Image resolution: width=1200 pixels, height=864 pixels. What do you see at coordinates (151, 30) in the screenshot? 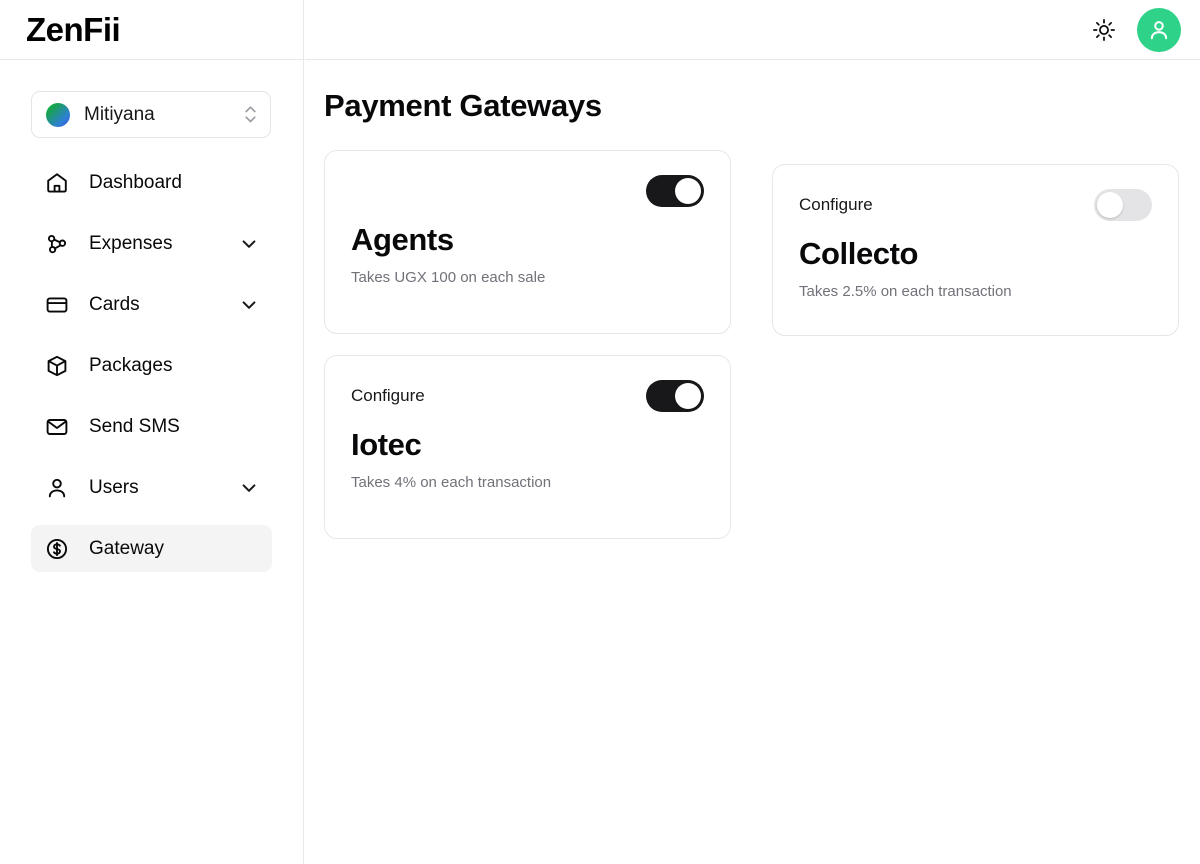
I see `brand-bar: ZenF ii` at bounding box center [151, 30].